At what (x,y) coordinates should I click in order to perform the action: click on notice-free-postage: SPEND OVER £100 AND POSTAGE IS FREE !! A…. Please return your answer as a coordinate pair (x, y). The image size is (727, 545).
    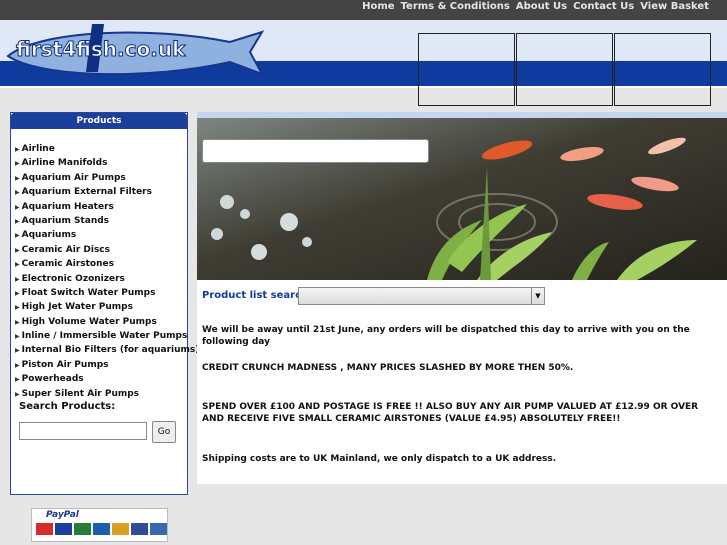
    Looking at the image, I should click on (450, 413).